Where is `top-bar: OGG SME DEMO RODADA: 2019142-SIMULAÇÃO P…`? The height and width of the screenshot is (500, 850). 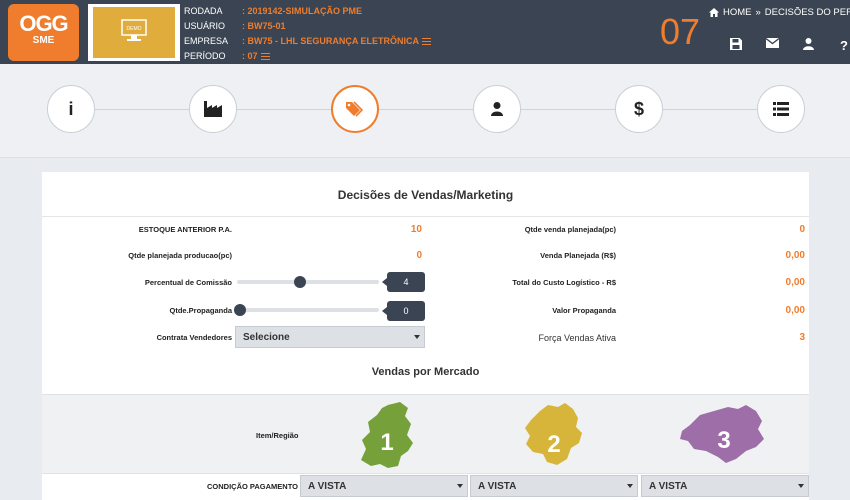
top-bar: OGG SME DEMO RODADA: 2019142-SIMULAÇÃO P… is located at coordinates (425, 32).